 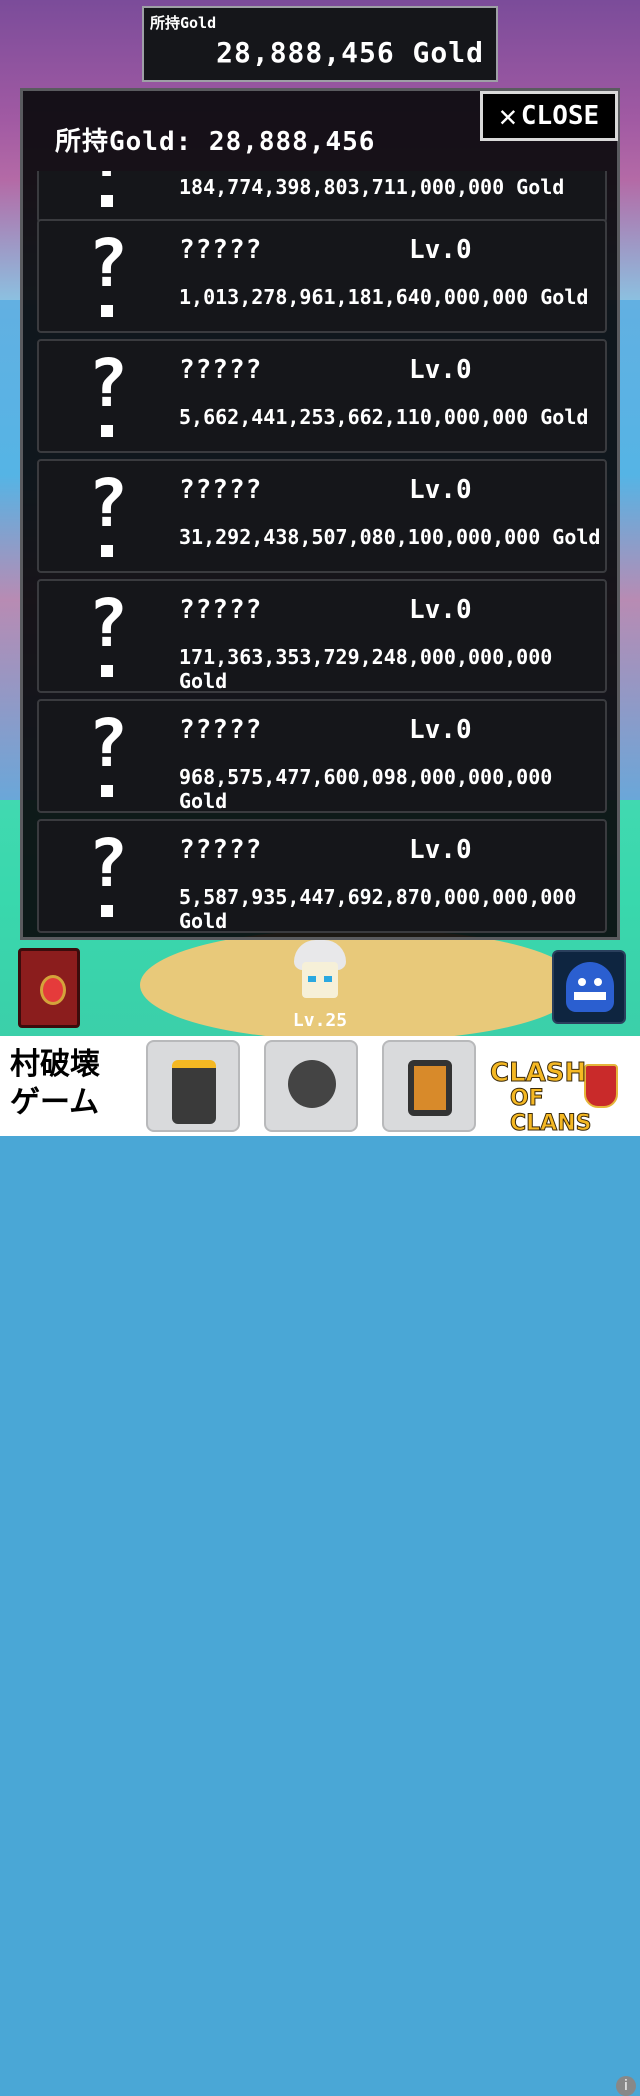 I want to click on item-cost: 31,292,438,507,080,100,000,000 Gold, so click(x=390, y=537).